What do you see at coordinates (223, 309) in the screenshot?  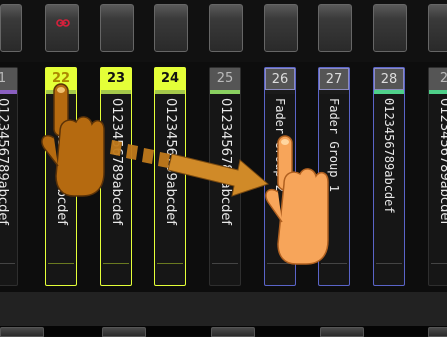 I see `lower-panel` at bounding box center [223, 309].